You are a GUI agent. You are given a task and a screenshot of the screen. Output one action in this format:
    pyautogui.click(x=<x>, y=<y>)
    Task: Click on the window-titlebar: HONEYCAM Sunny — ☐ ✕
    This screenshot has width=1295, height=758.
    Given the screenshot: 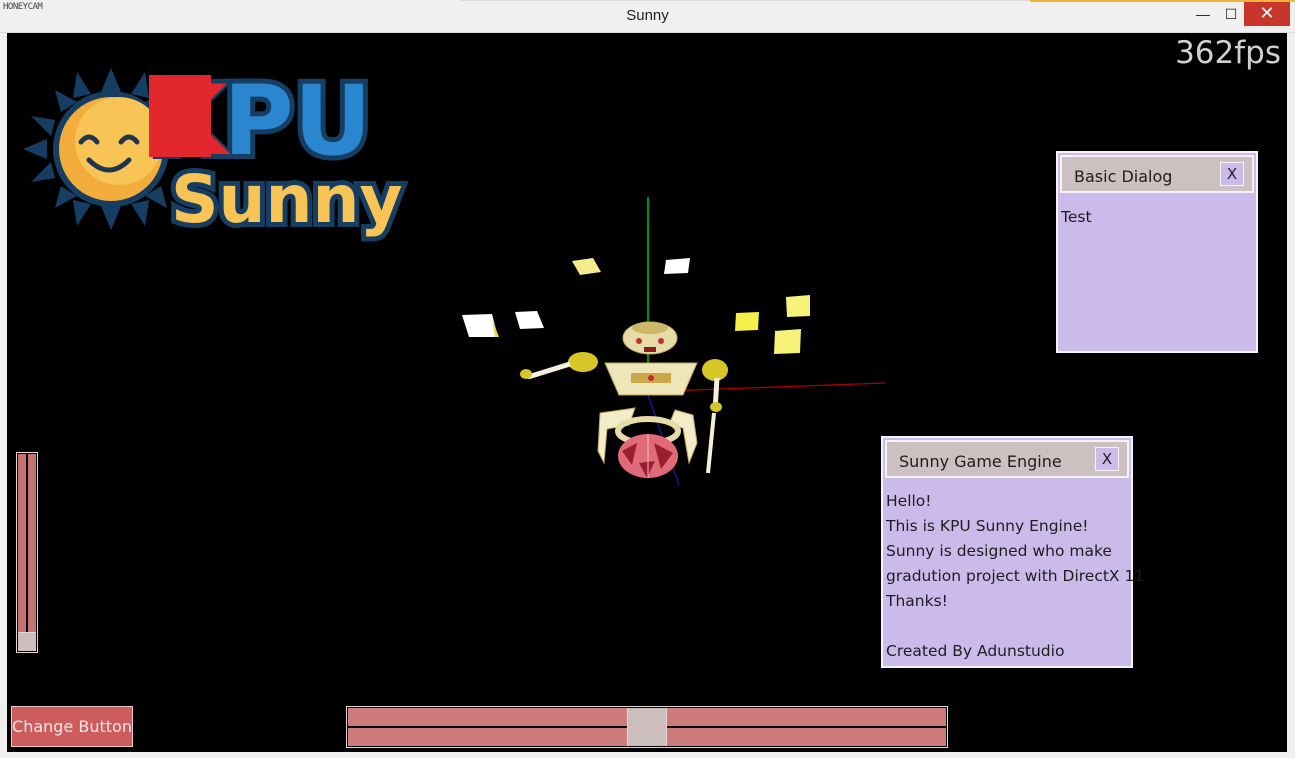 What is the action you would take?
    pyautogui.click(x=647, y=16)
    